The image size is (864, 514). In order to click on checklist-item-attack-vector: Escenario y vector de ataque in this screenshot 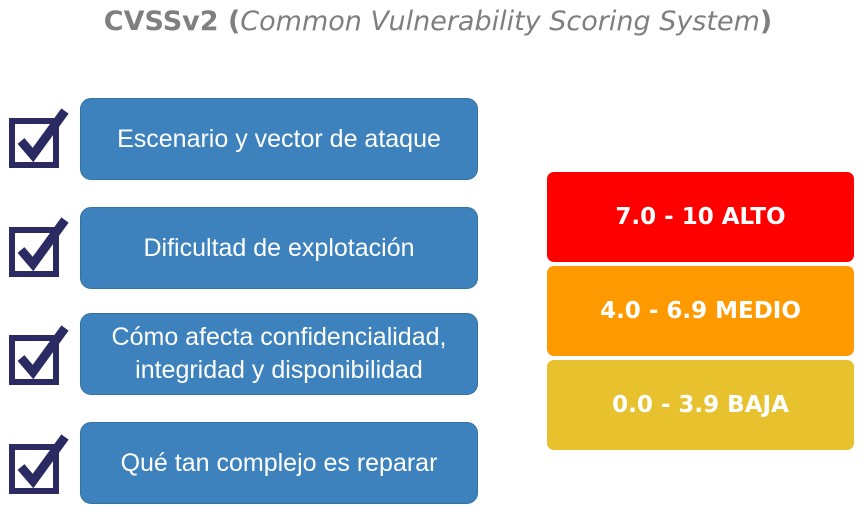, I will do `click(279, 139)`.